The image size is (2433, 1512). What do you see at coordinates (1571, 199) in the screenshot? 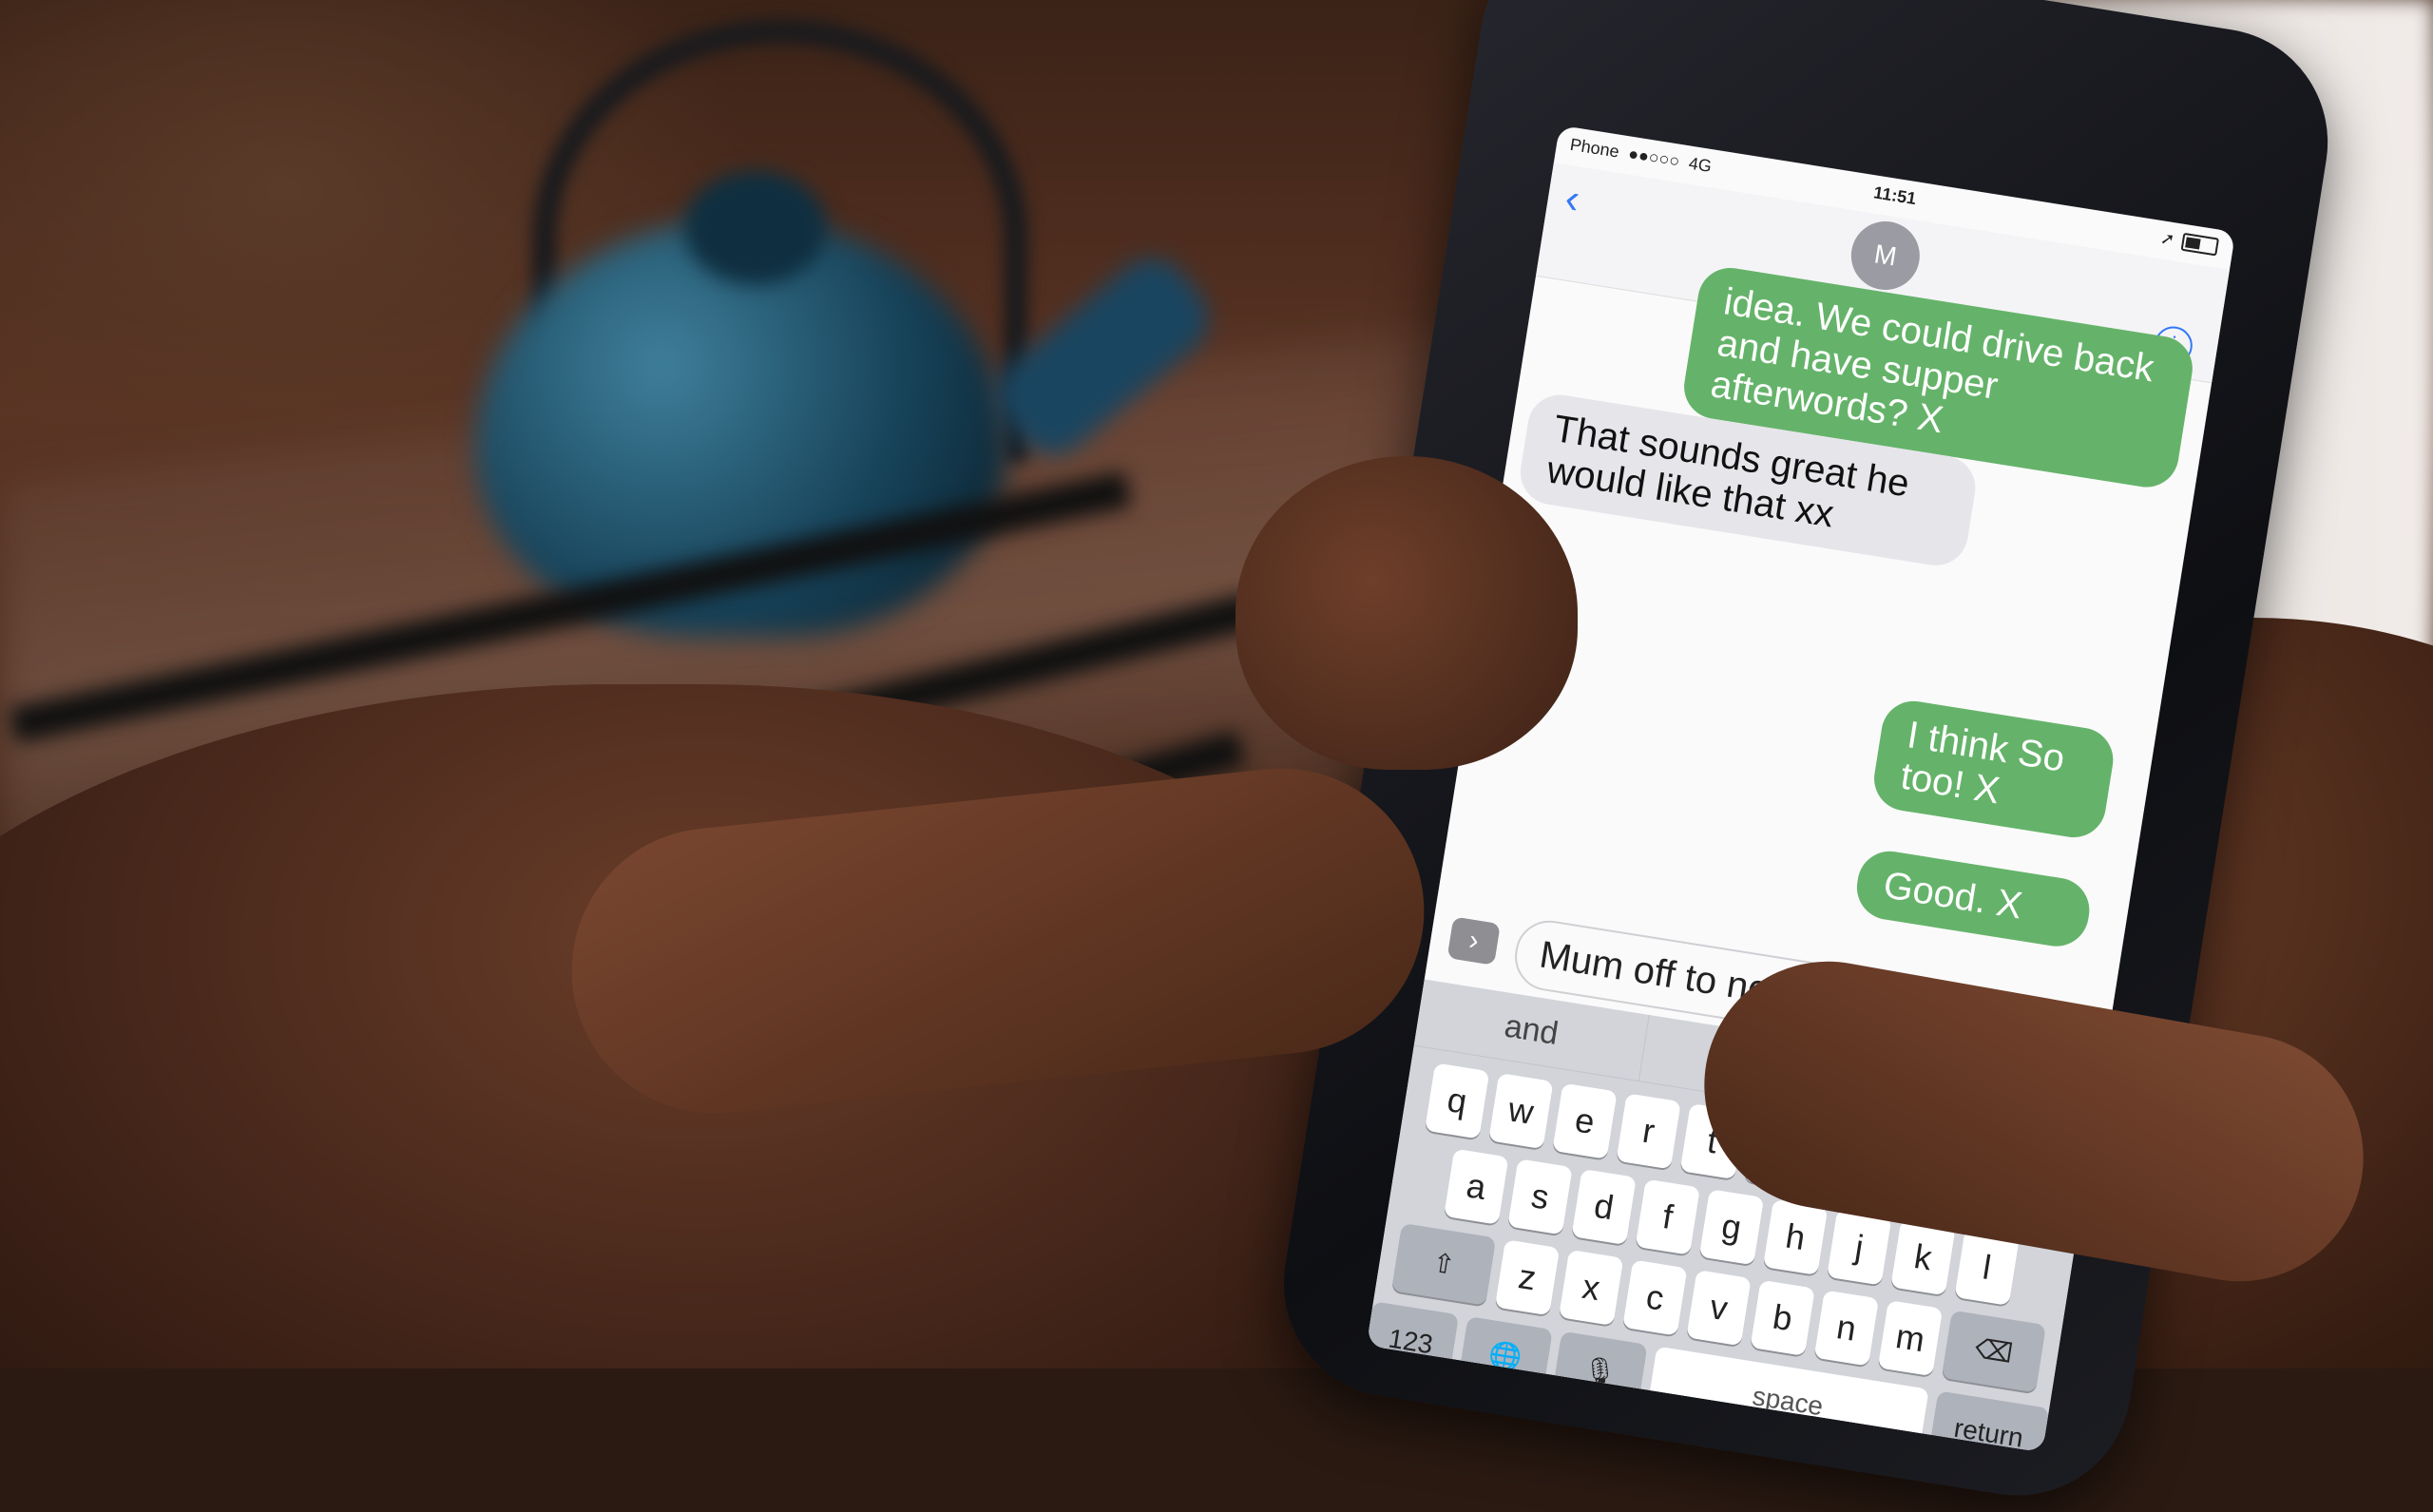
I see `chevron-left-icon: ‹` at bounding box center [1571, 199].